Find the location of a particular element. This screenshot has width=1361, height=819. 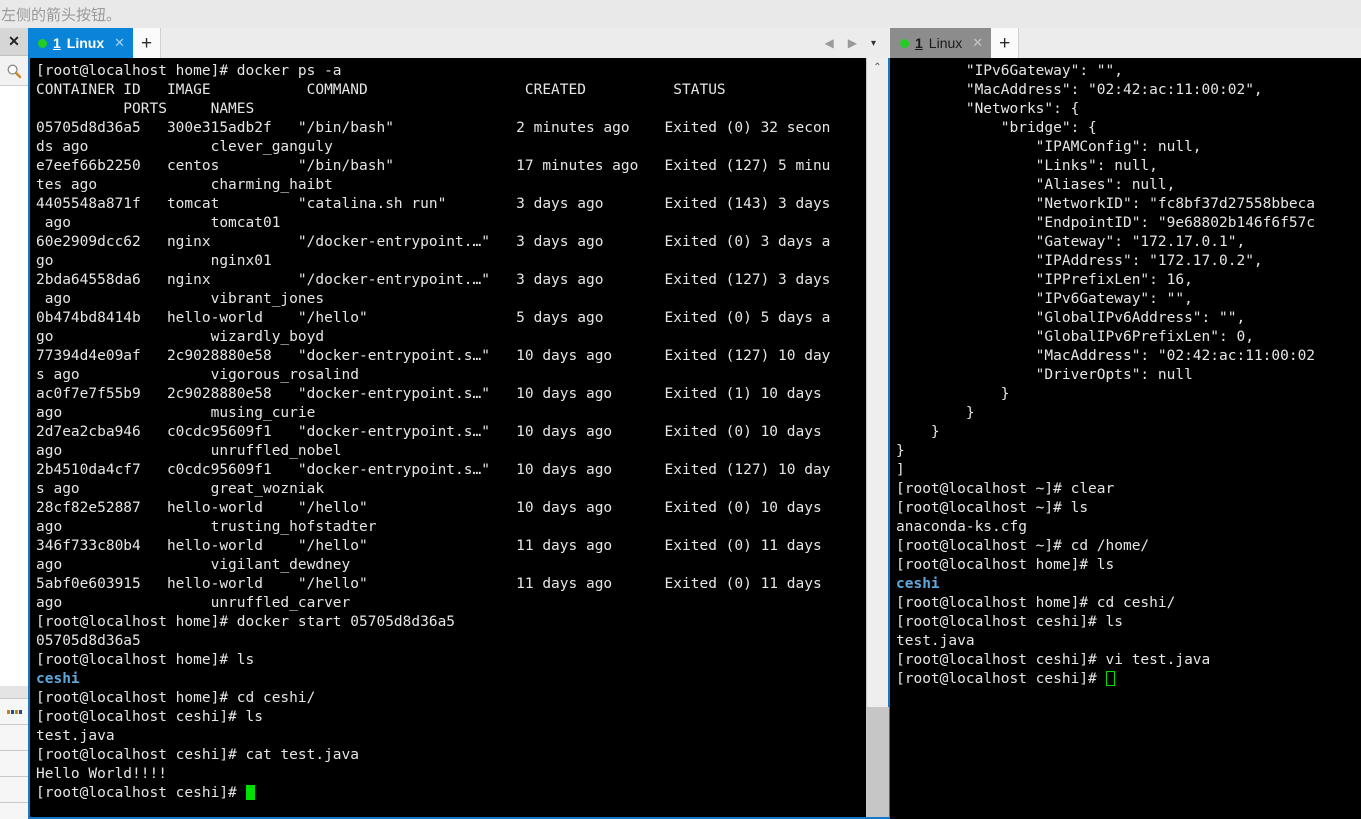

tab-navigation: ◀ ▶ ▾ is located at coordinates (858, 43).